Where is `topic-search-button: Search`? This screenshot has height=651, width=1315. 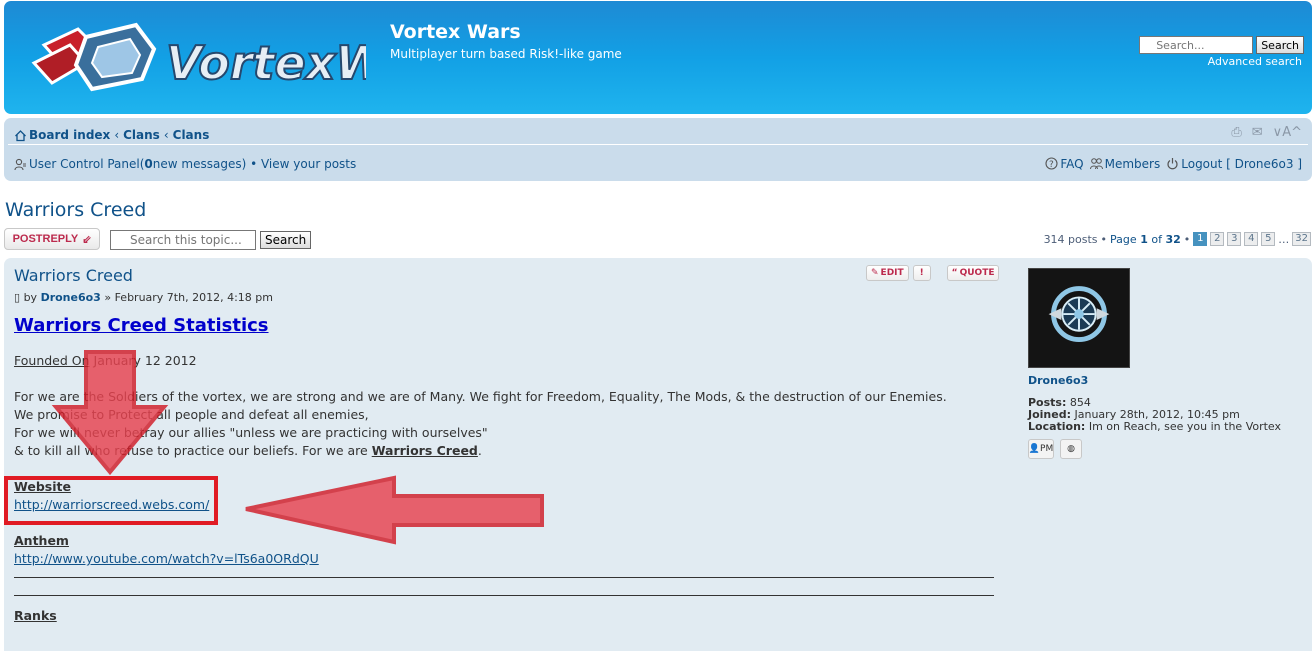 topic-search-button: Search is located at coordinates (286, 240).